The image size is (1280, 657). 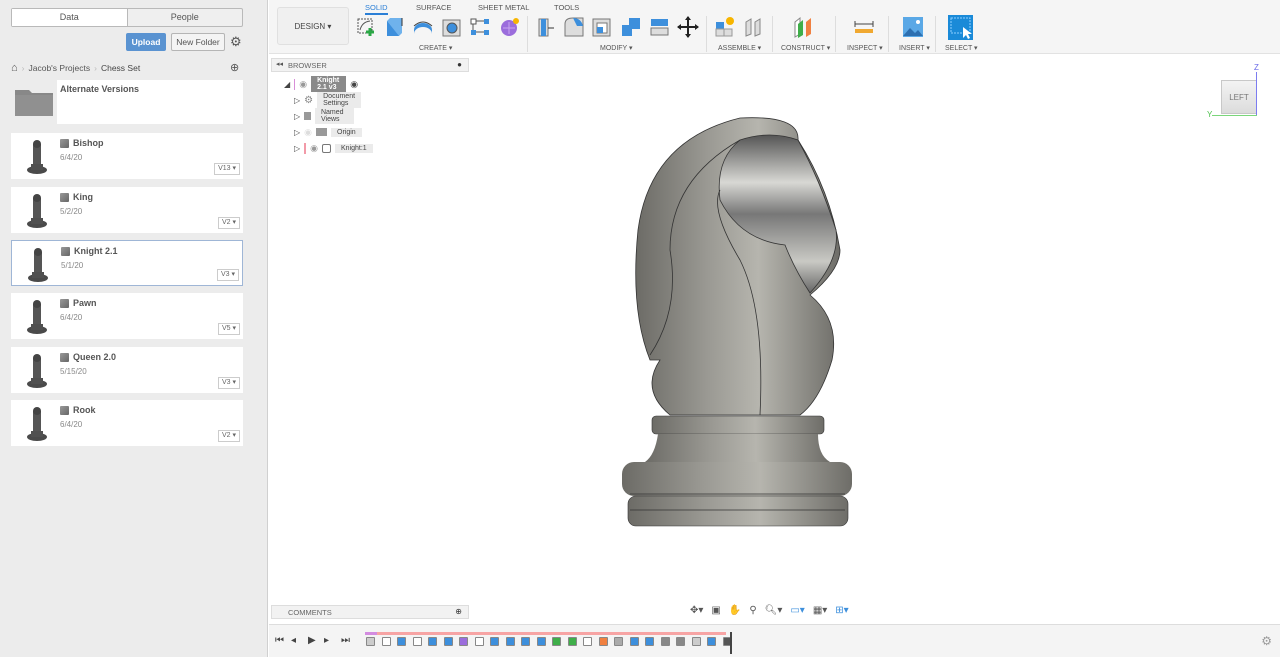 What do you see at coordinates (313, 26) in the screenshot?
I see `workspace-switcher: DESIGN ▾` at bounding box center [313, 26].